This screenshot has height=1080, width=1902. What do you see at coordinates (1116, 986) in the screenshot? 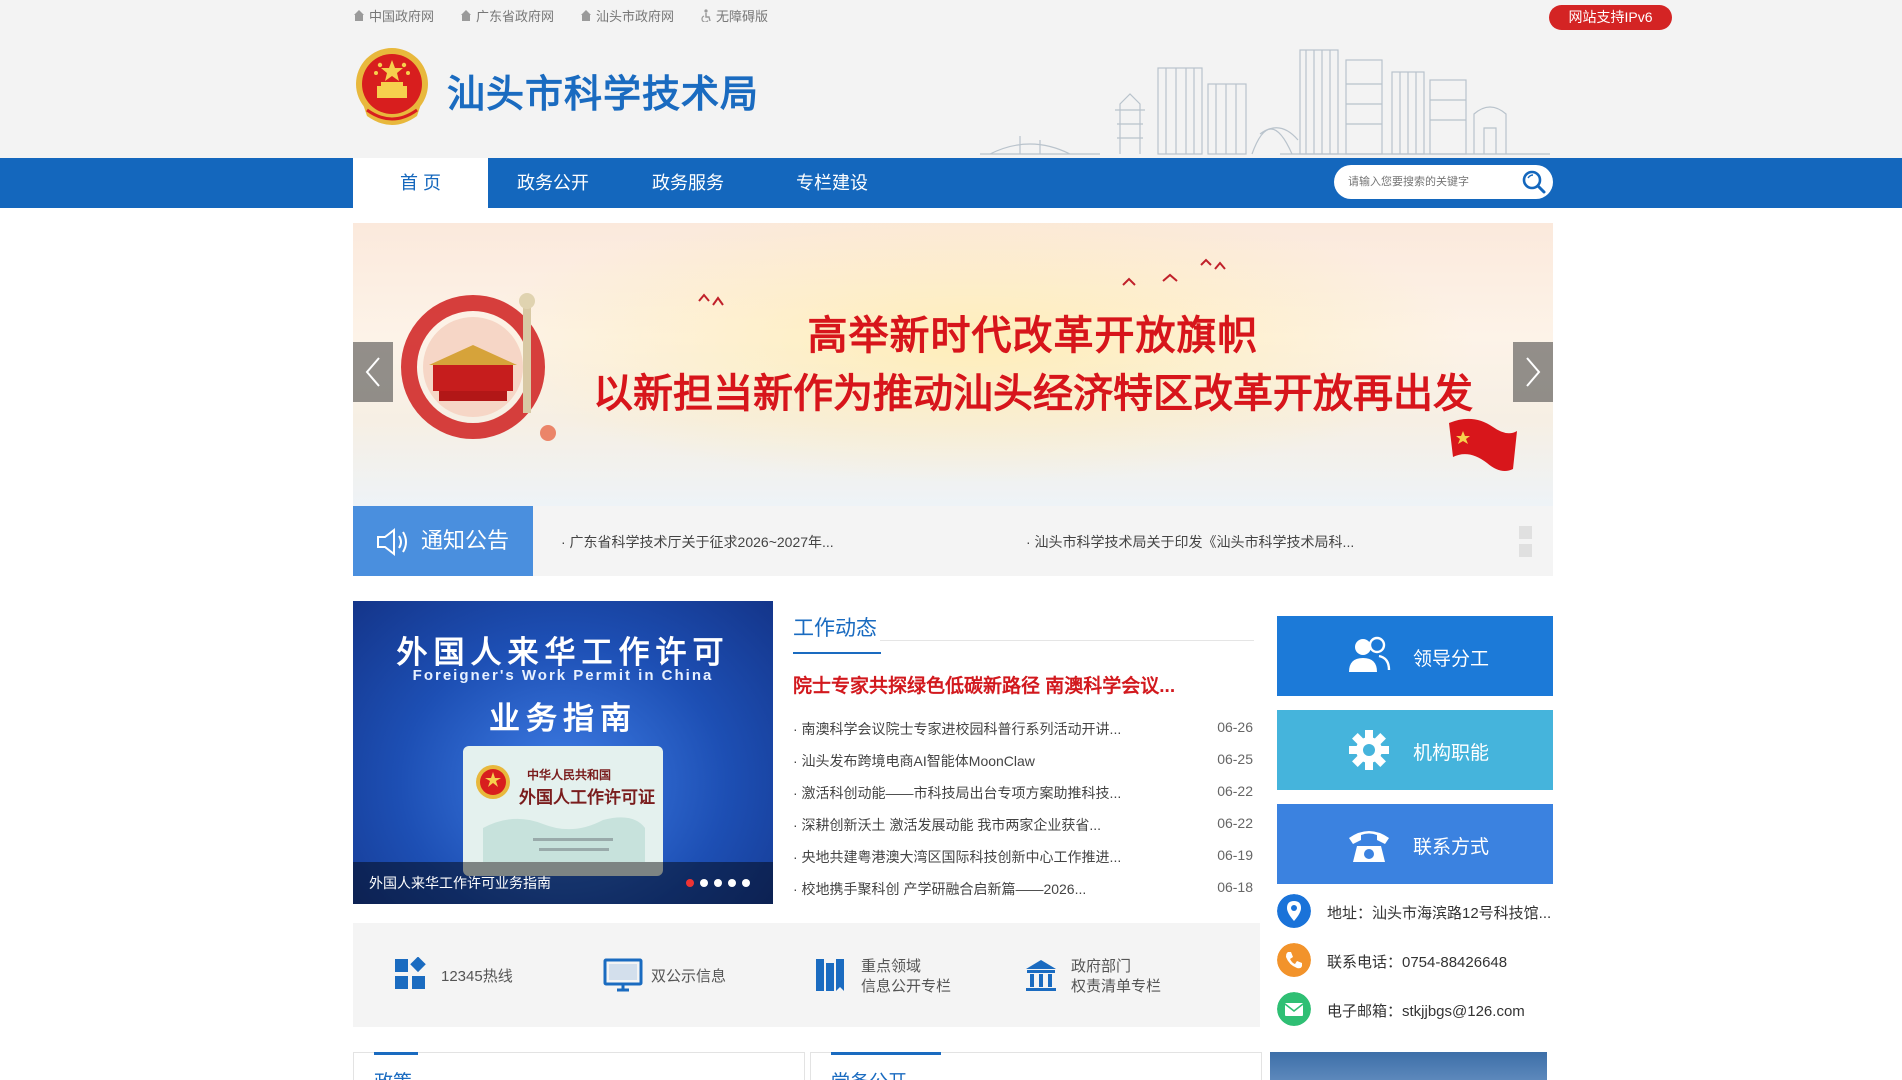
I see `quick-link-sublabel: 权责清单专栏` at bounding box center [1116, 986].